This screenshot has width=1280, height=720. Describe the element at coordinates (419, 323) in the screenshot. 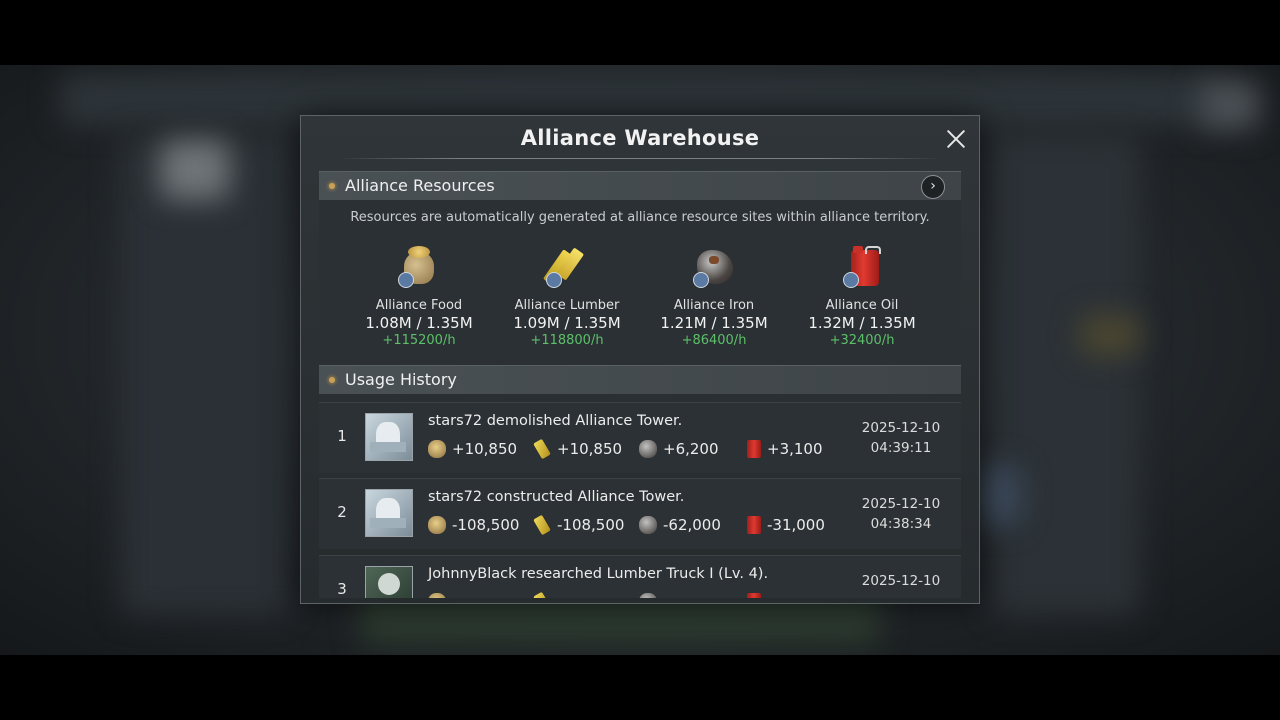

I see `resource-amount: 1.08M / 1.35M` at that location.